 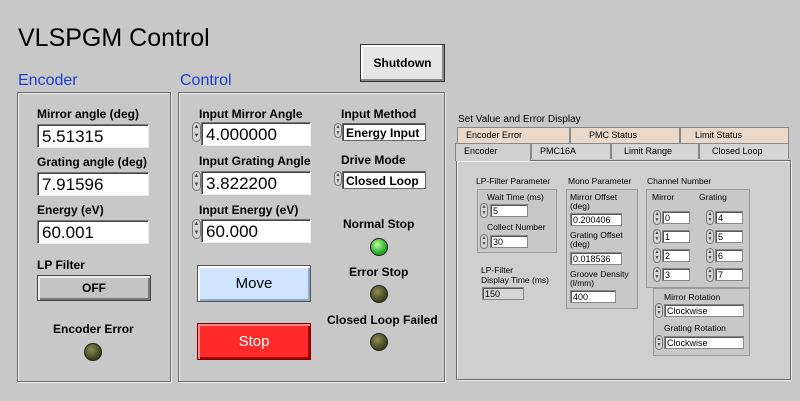 What do you see at coordinates (729, 236) in the screenshot?
I see `grating-channel-field-1: 5` at bounding box center [729, 236].